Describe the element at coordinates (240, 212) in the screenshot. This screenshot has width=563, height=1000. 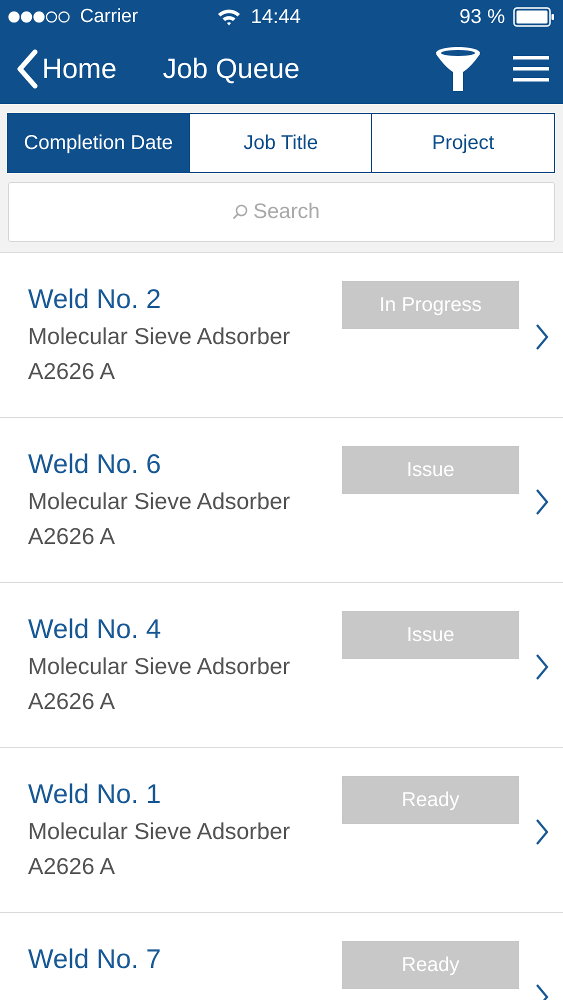
I see `search-icon` at that location.